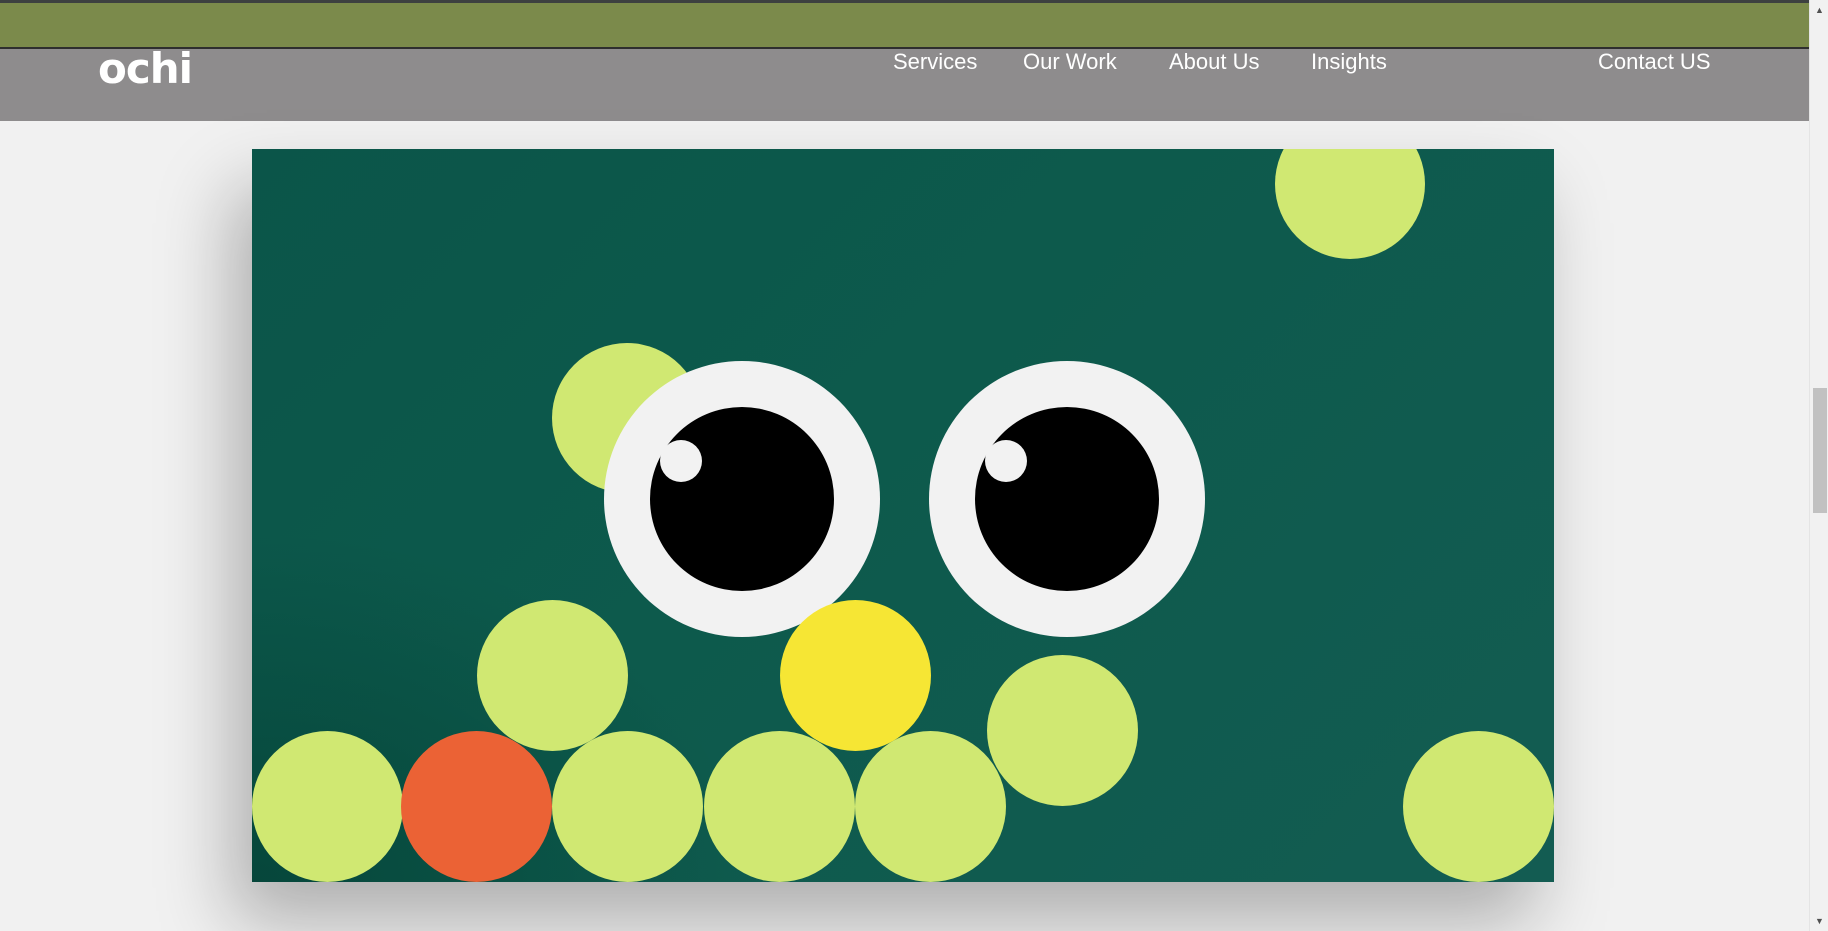 This screenshot has height=931, width=1828. I want to click on nav-link-contact-us: Contact US, so click(1654, 62).